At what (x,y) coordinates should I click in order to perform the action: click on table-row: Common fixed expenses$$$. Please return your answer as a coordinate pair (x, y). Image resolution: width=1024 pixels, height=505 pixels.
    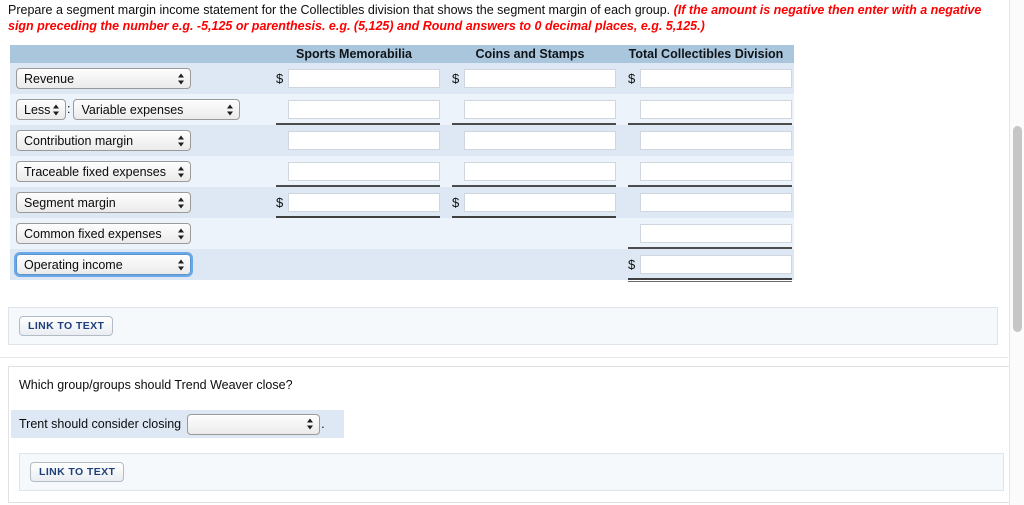
    Looking at the image, I should click on (402, 233).